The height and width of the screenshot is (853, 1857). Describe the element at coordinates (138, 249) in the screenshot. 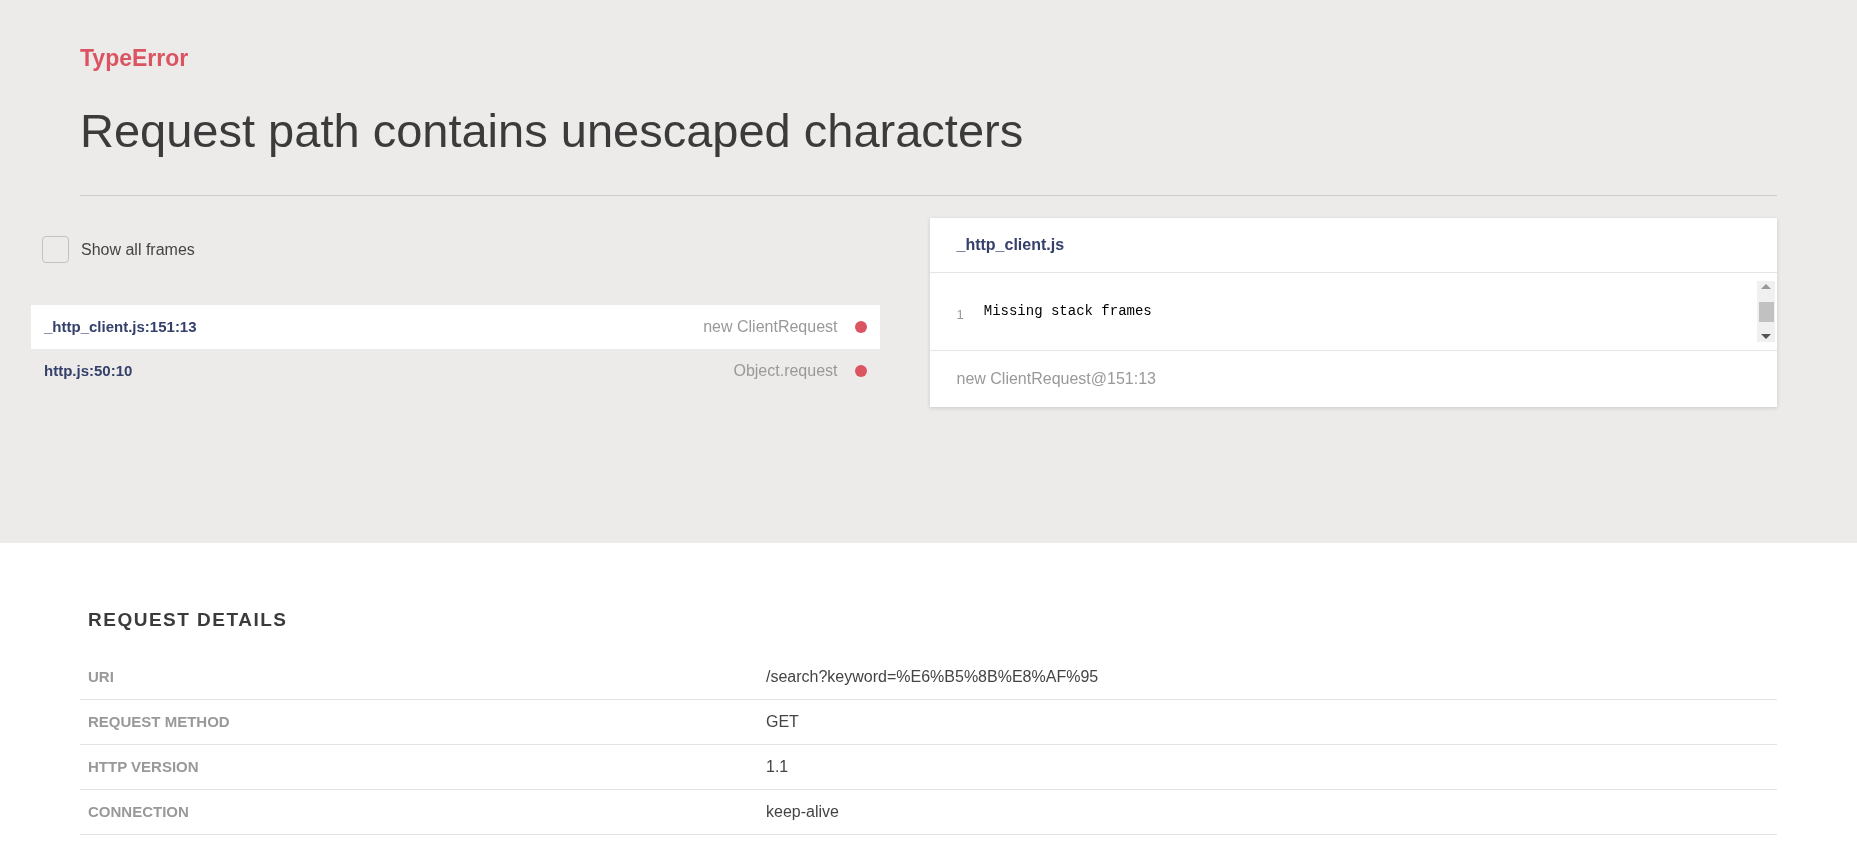

I see `checkbox-label: Show all frames` at that location.